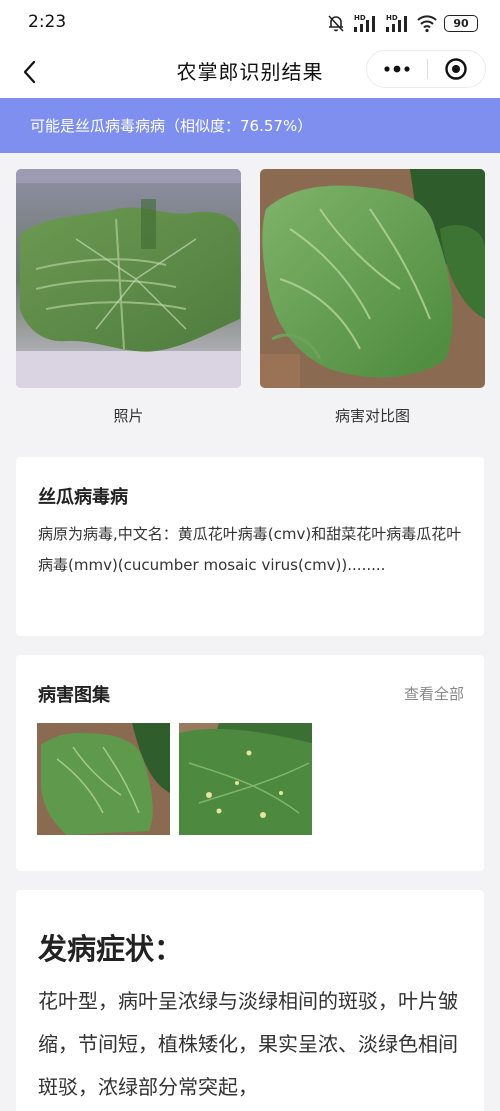  Describe the element at coordinates (128, 416) in the screenshot. I see `user-photo-caption: 照片` at that location.